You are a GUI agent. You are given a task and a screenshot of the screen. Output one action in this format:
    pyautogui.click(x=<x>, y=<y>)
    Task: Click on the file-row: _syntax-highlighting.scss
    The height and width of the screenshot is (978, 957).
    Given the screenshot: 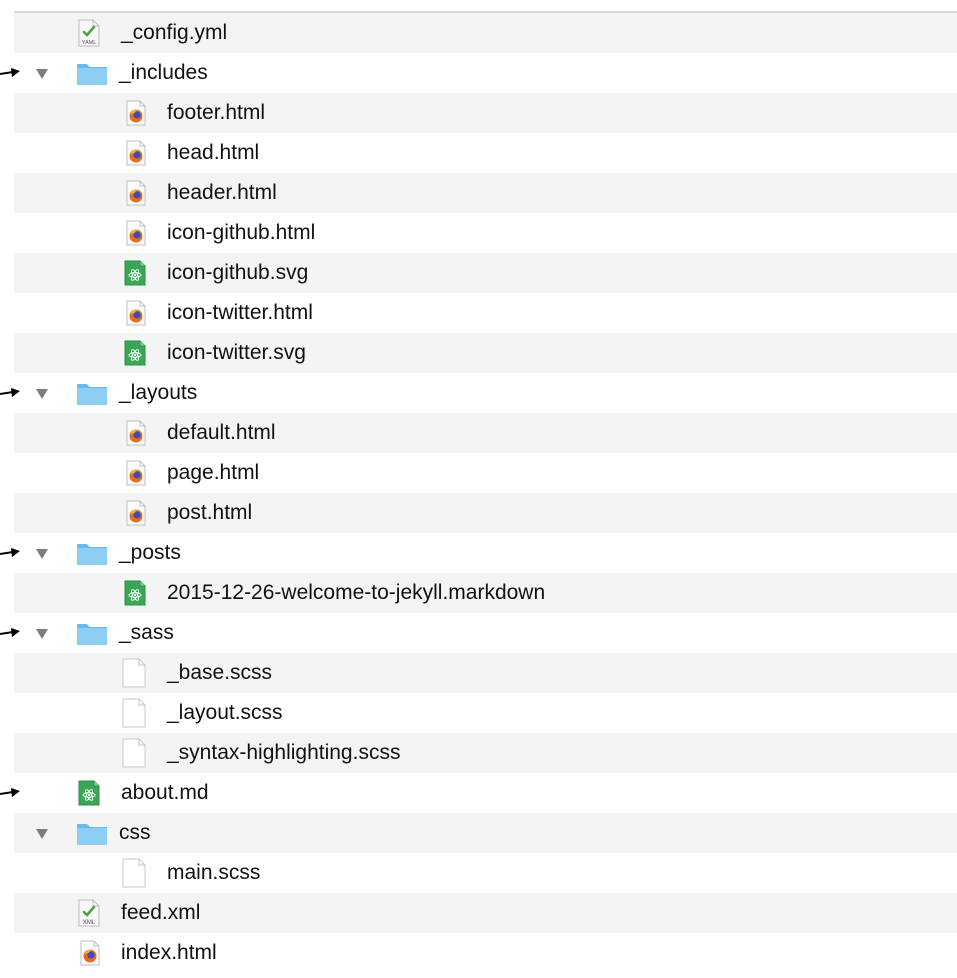 What is the action you would take?
    pyautogui.click(x=485, y=753)
    